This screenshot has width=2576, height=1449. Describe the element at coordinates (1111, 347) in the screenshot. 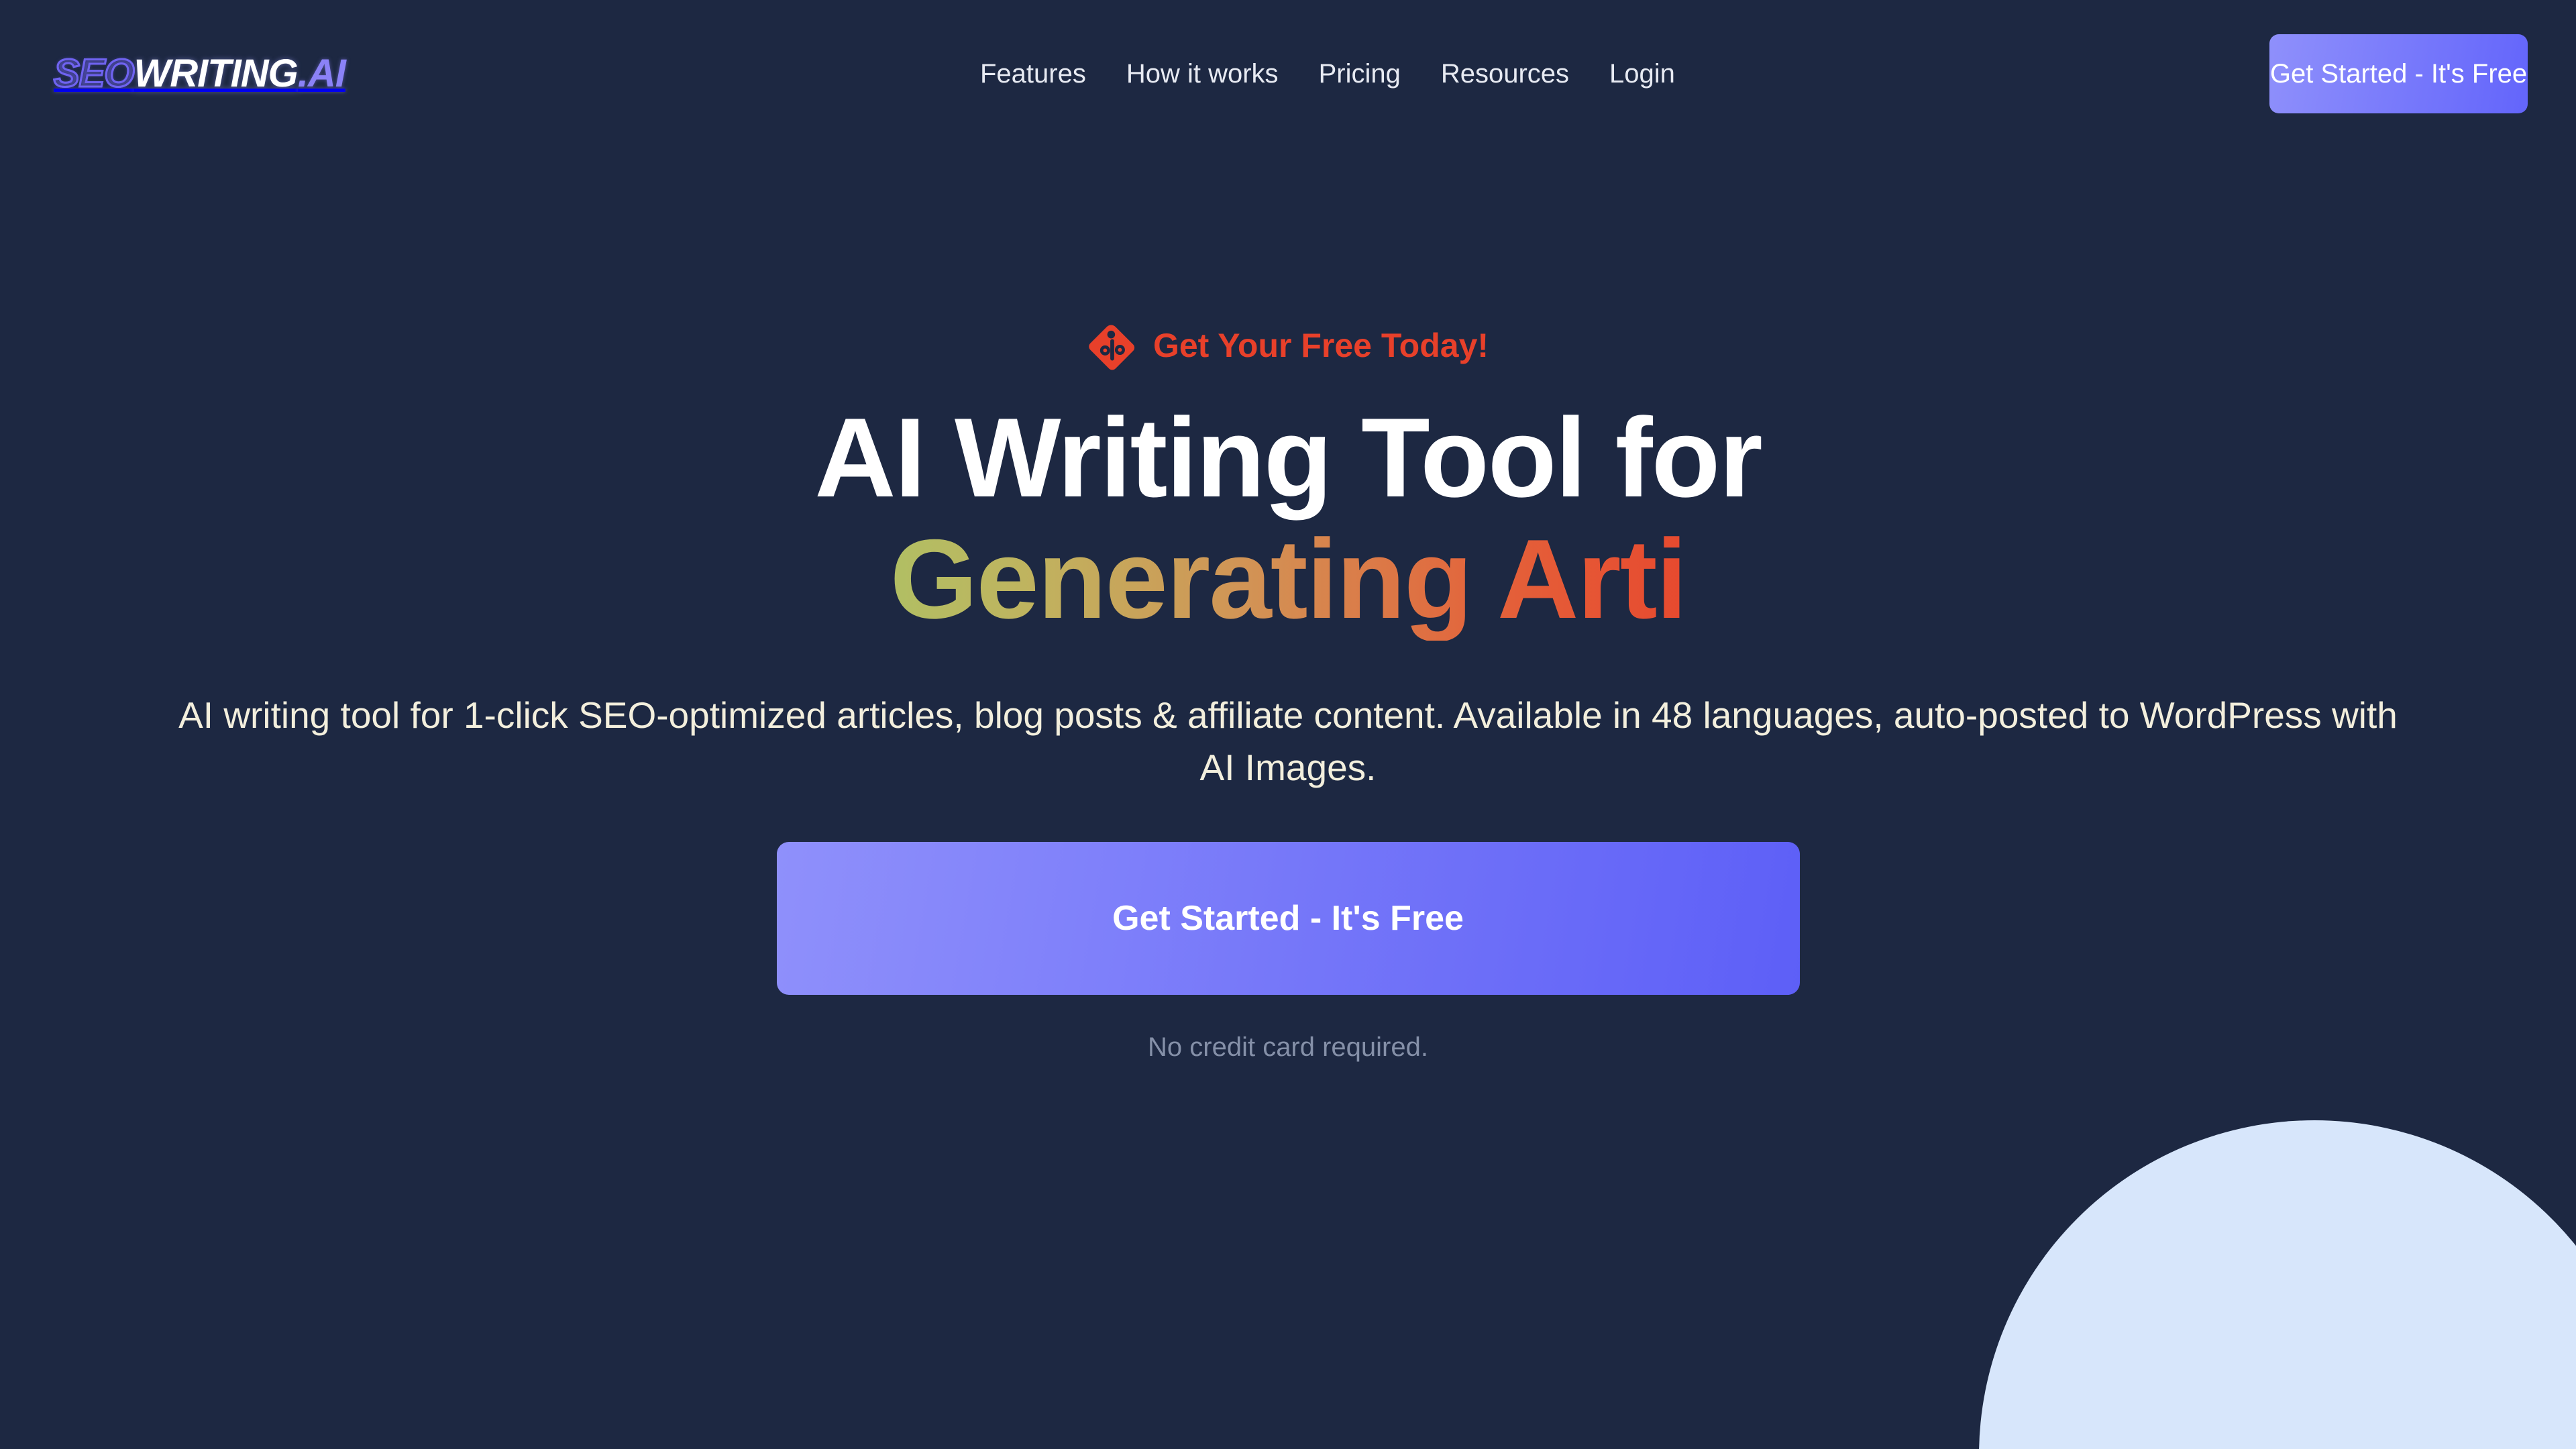

I see `discount-tag-icon` at that location.